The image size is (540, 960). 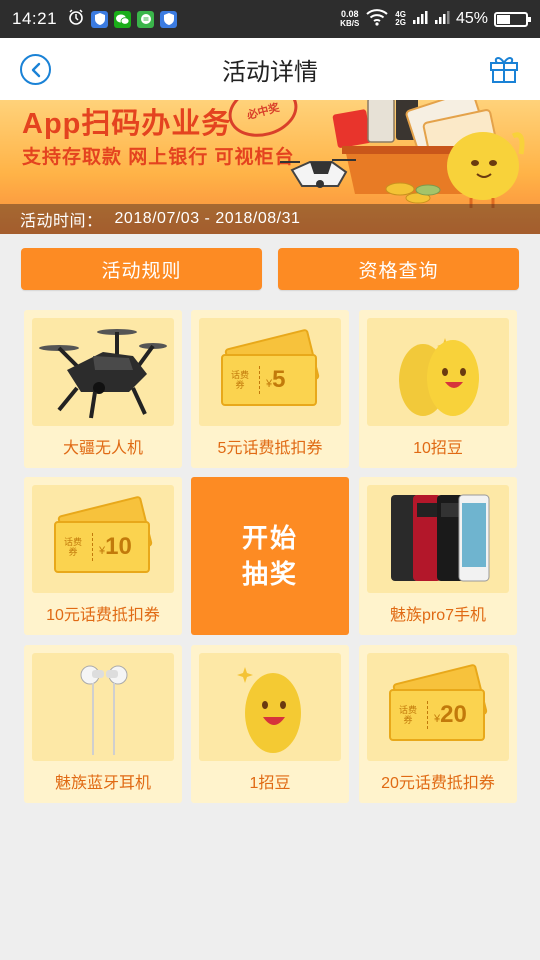 What do you see at coordinates (104, 710) in the screenshot?
I see `earphones-icon` at bounding box center [104, 710].